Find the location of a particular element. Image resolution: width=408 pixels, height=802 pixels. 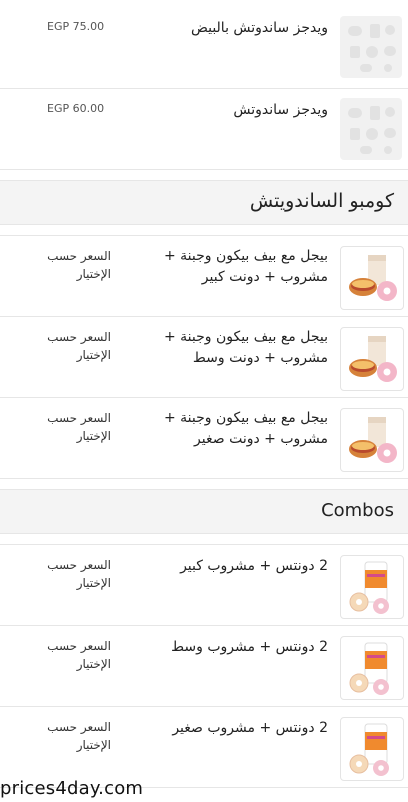

menu-item: 2 دونتس + مشروب وسط السعر حسب الإختيار is located at coordinates (204, 666).